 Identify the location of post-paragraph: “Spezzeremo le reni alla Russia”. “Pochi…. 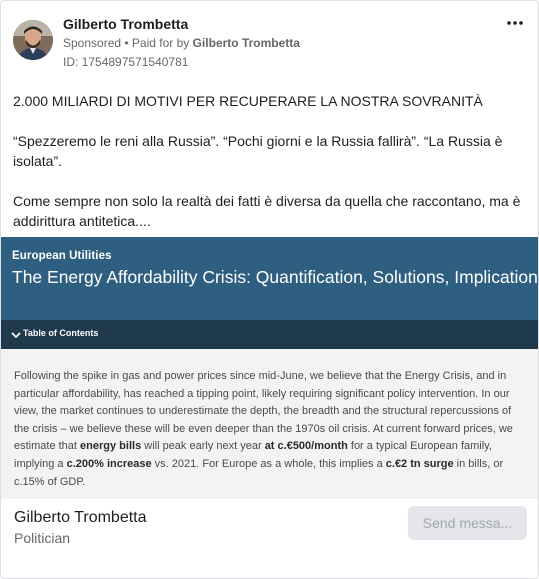
(258, 151).